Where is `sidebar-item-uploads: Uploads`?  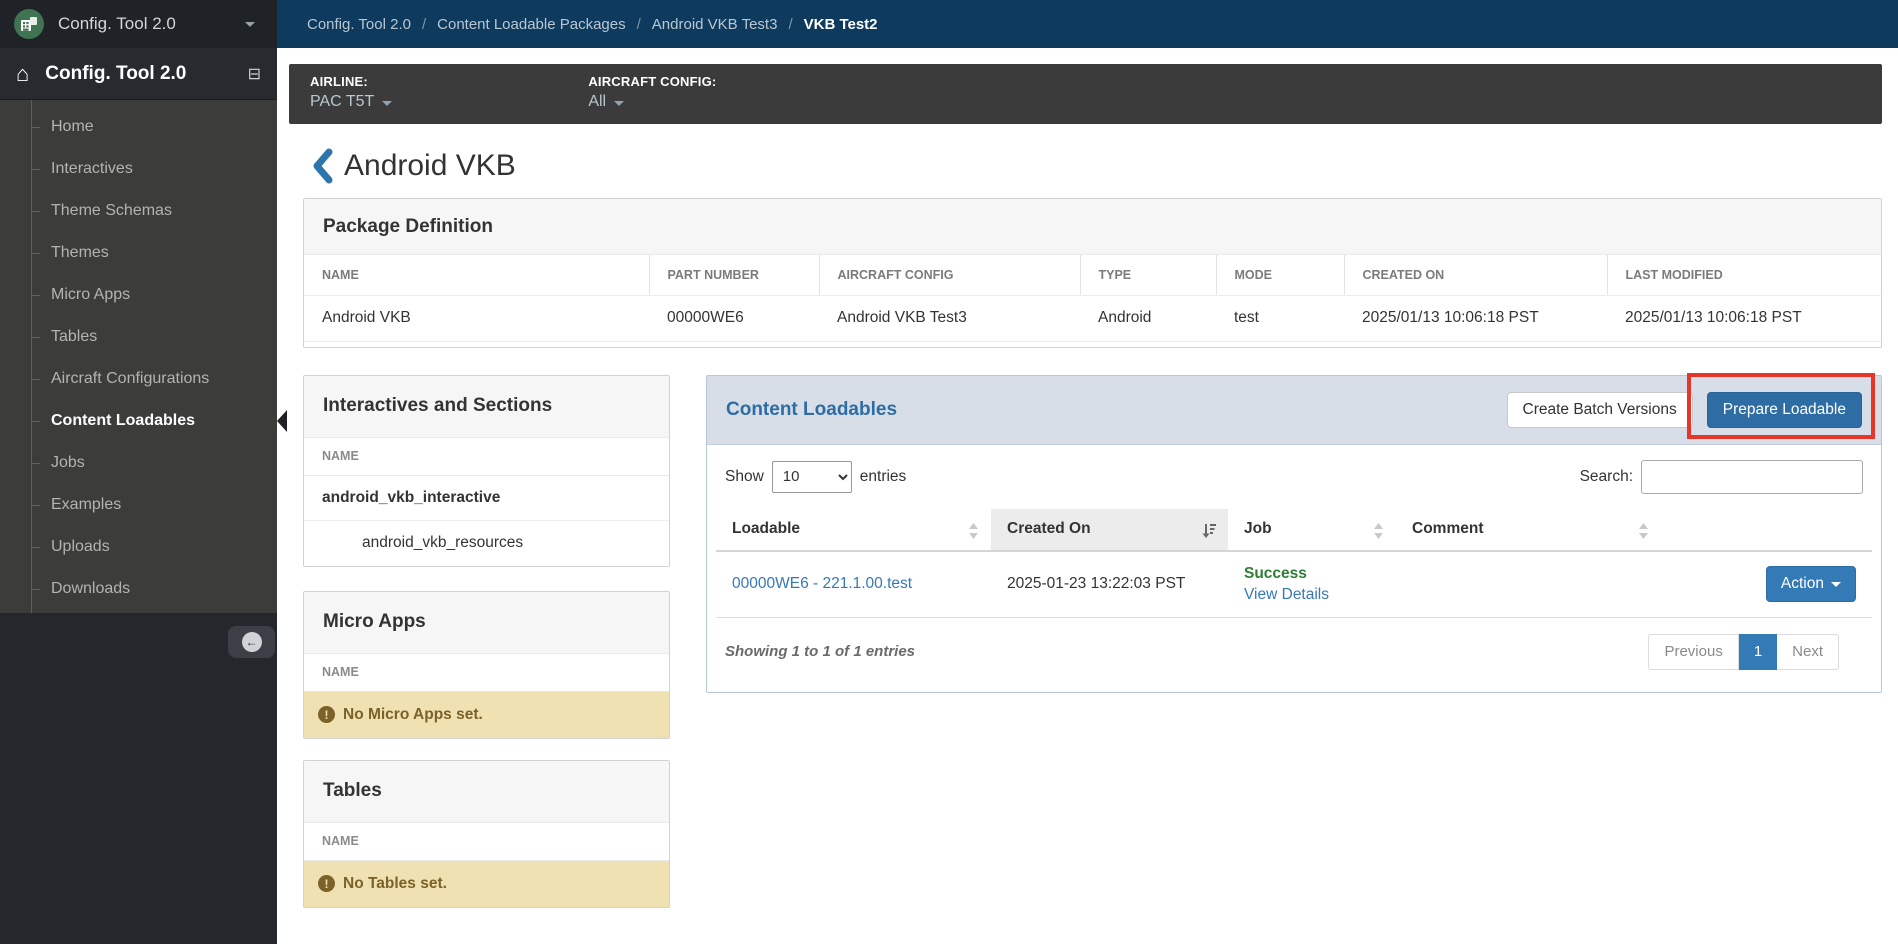
sidebar-item-uploads: Uploads is located at coordinates (138, 547).